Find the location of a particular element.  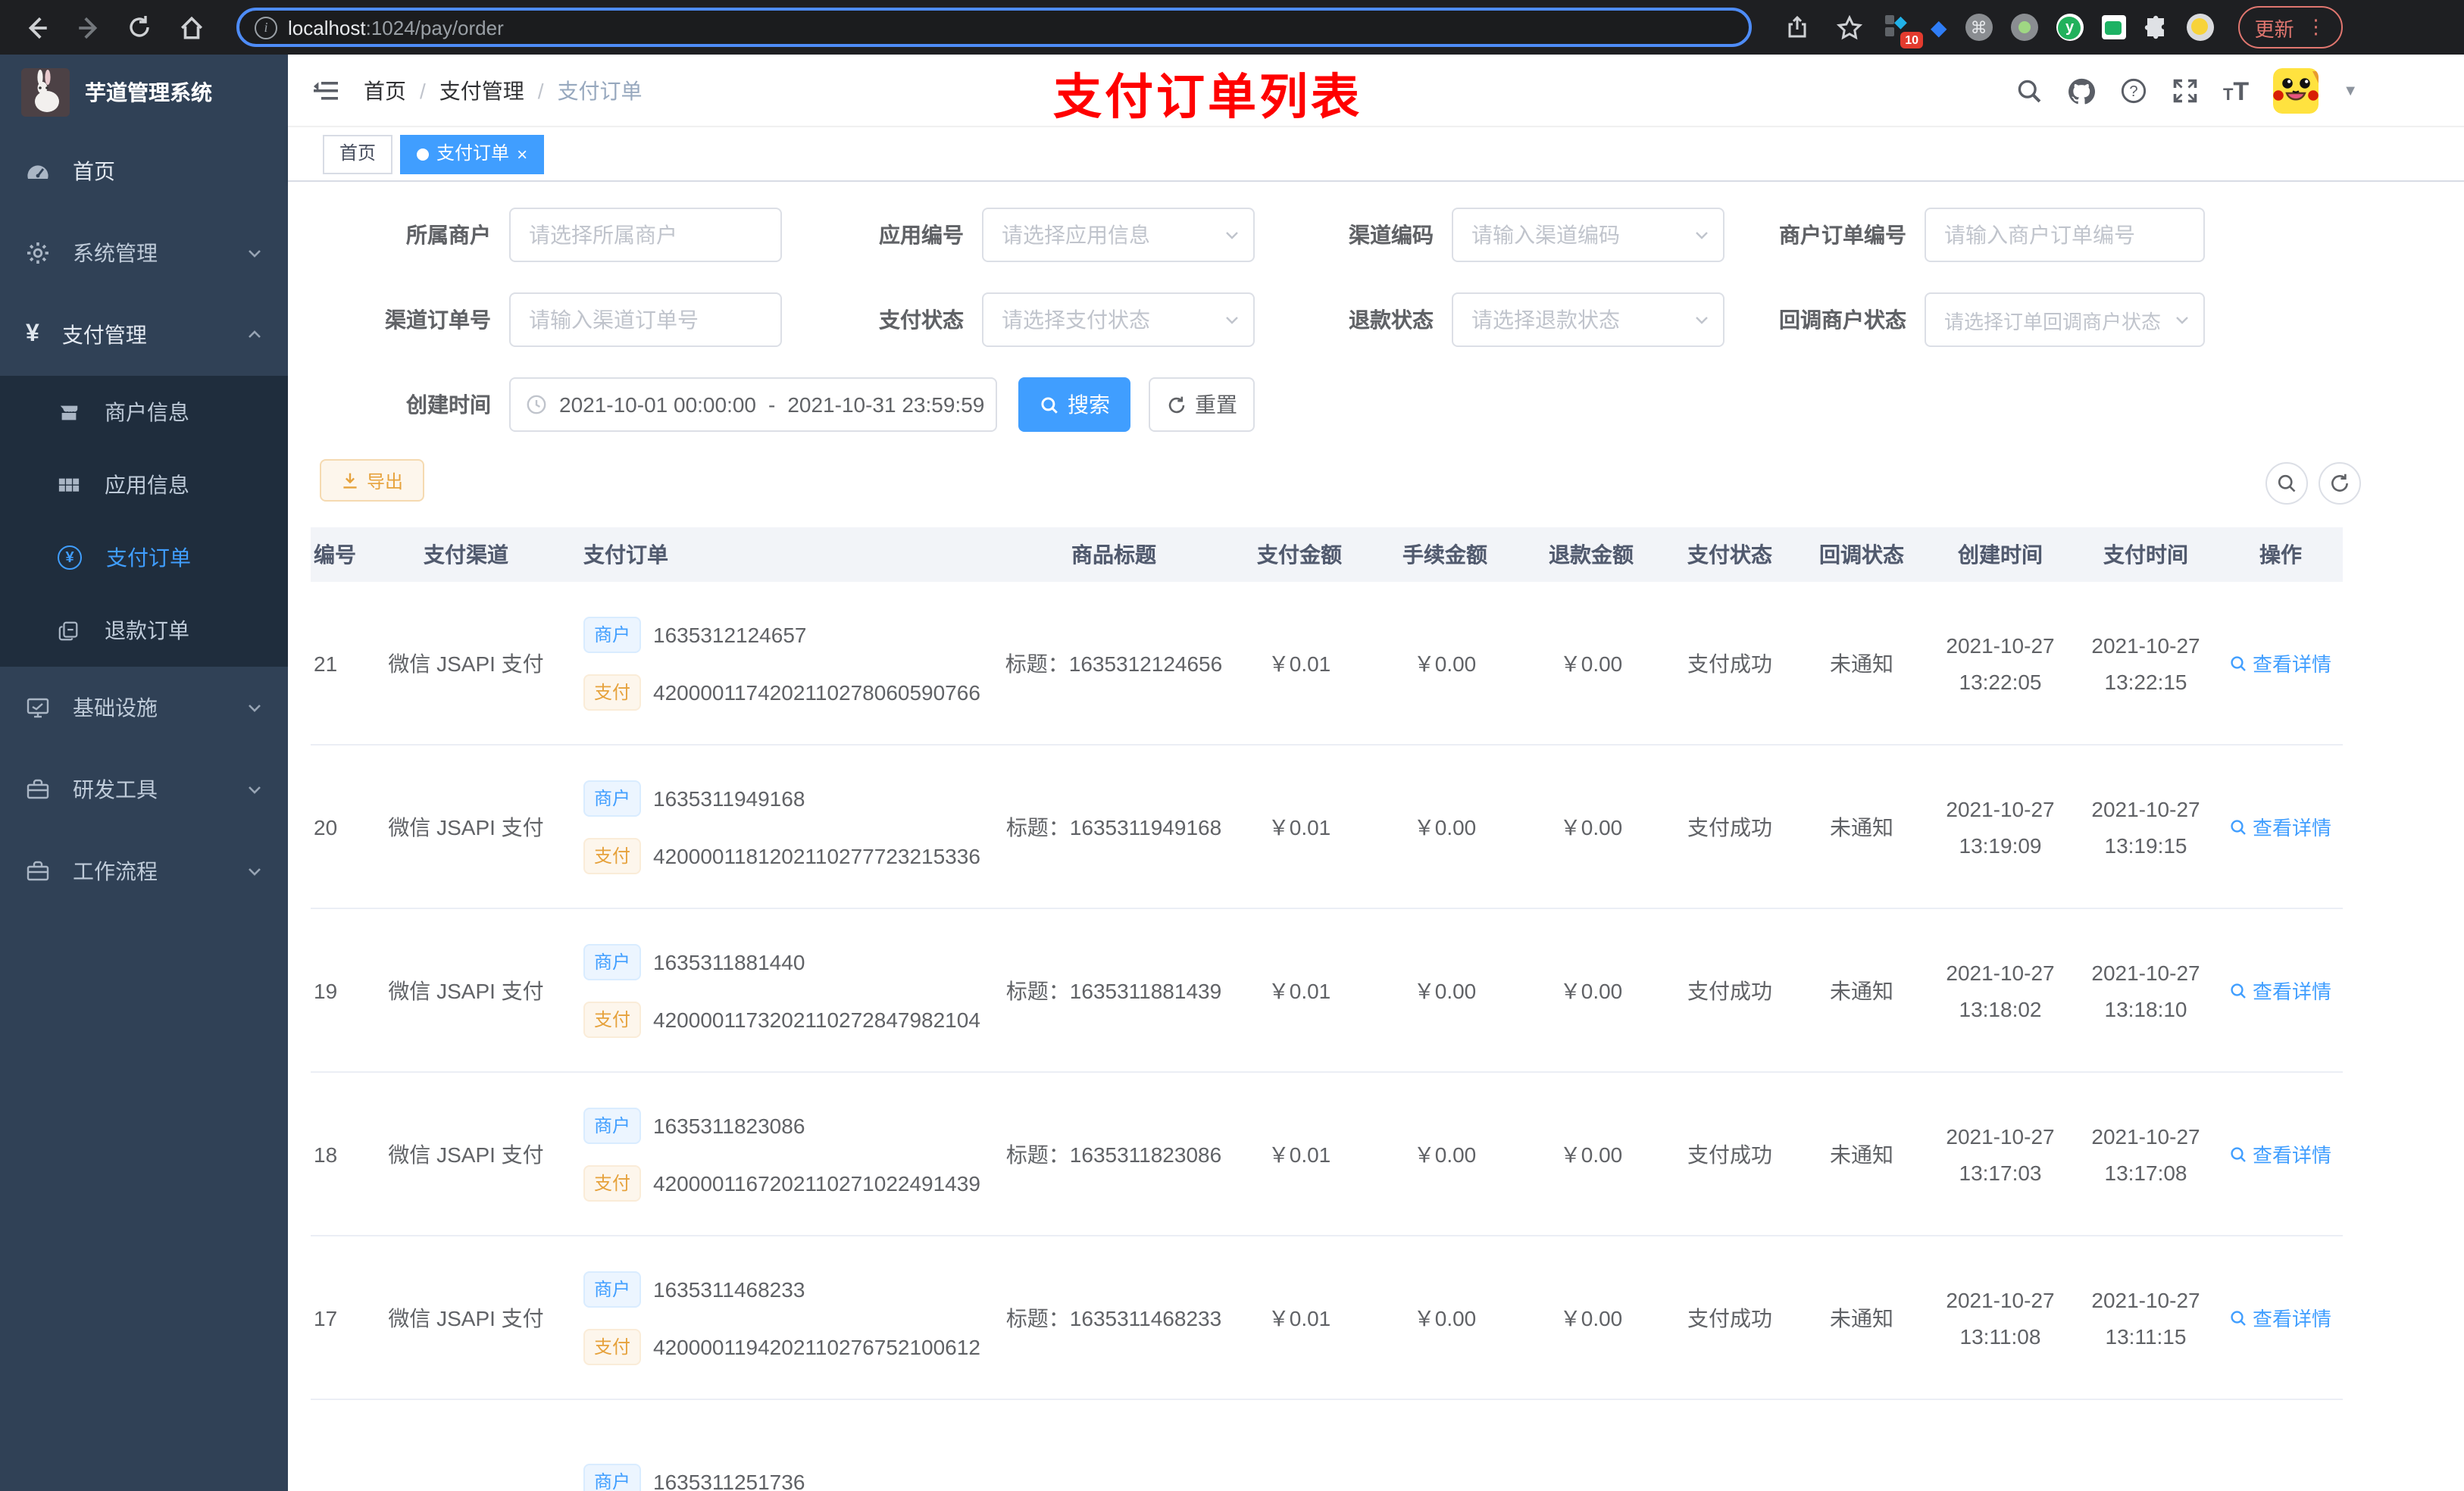

tab-pay-order: 支付订单 × is located at coordinates (472, 153).